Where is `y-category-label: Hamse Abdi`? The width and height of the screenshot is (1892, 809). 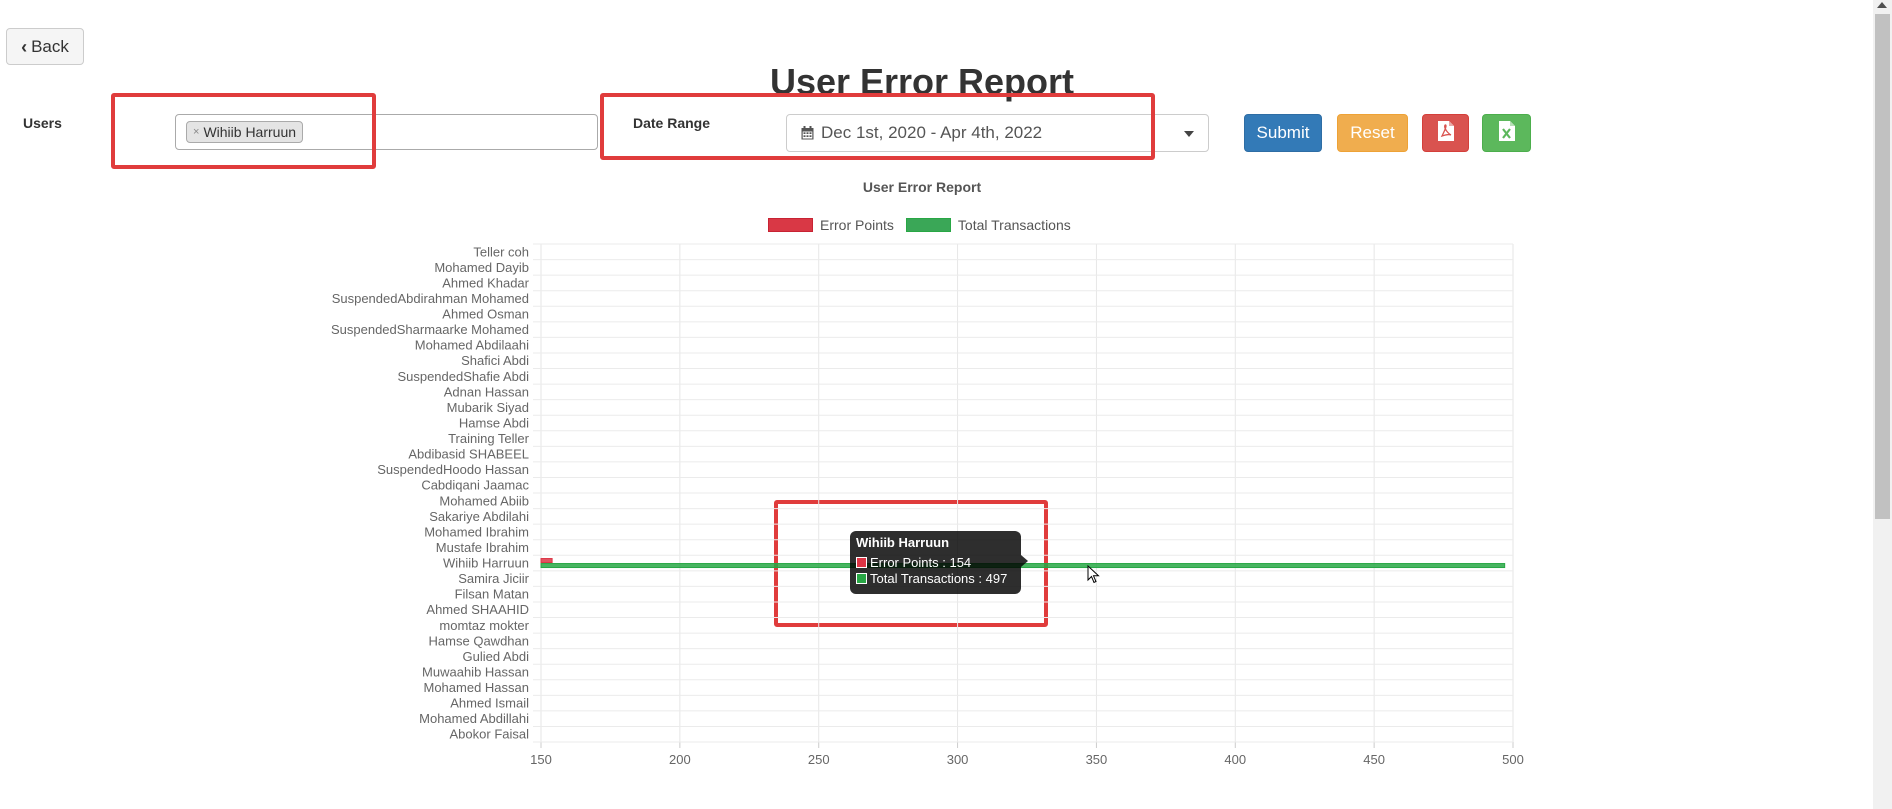 y-category-label: Hamse Abdi is located at coordinates (494, 422).